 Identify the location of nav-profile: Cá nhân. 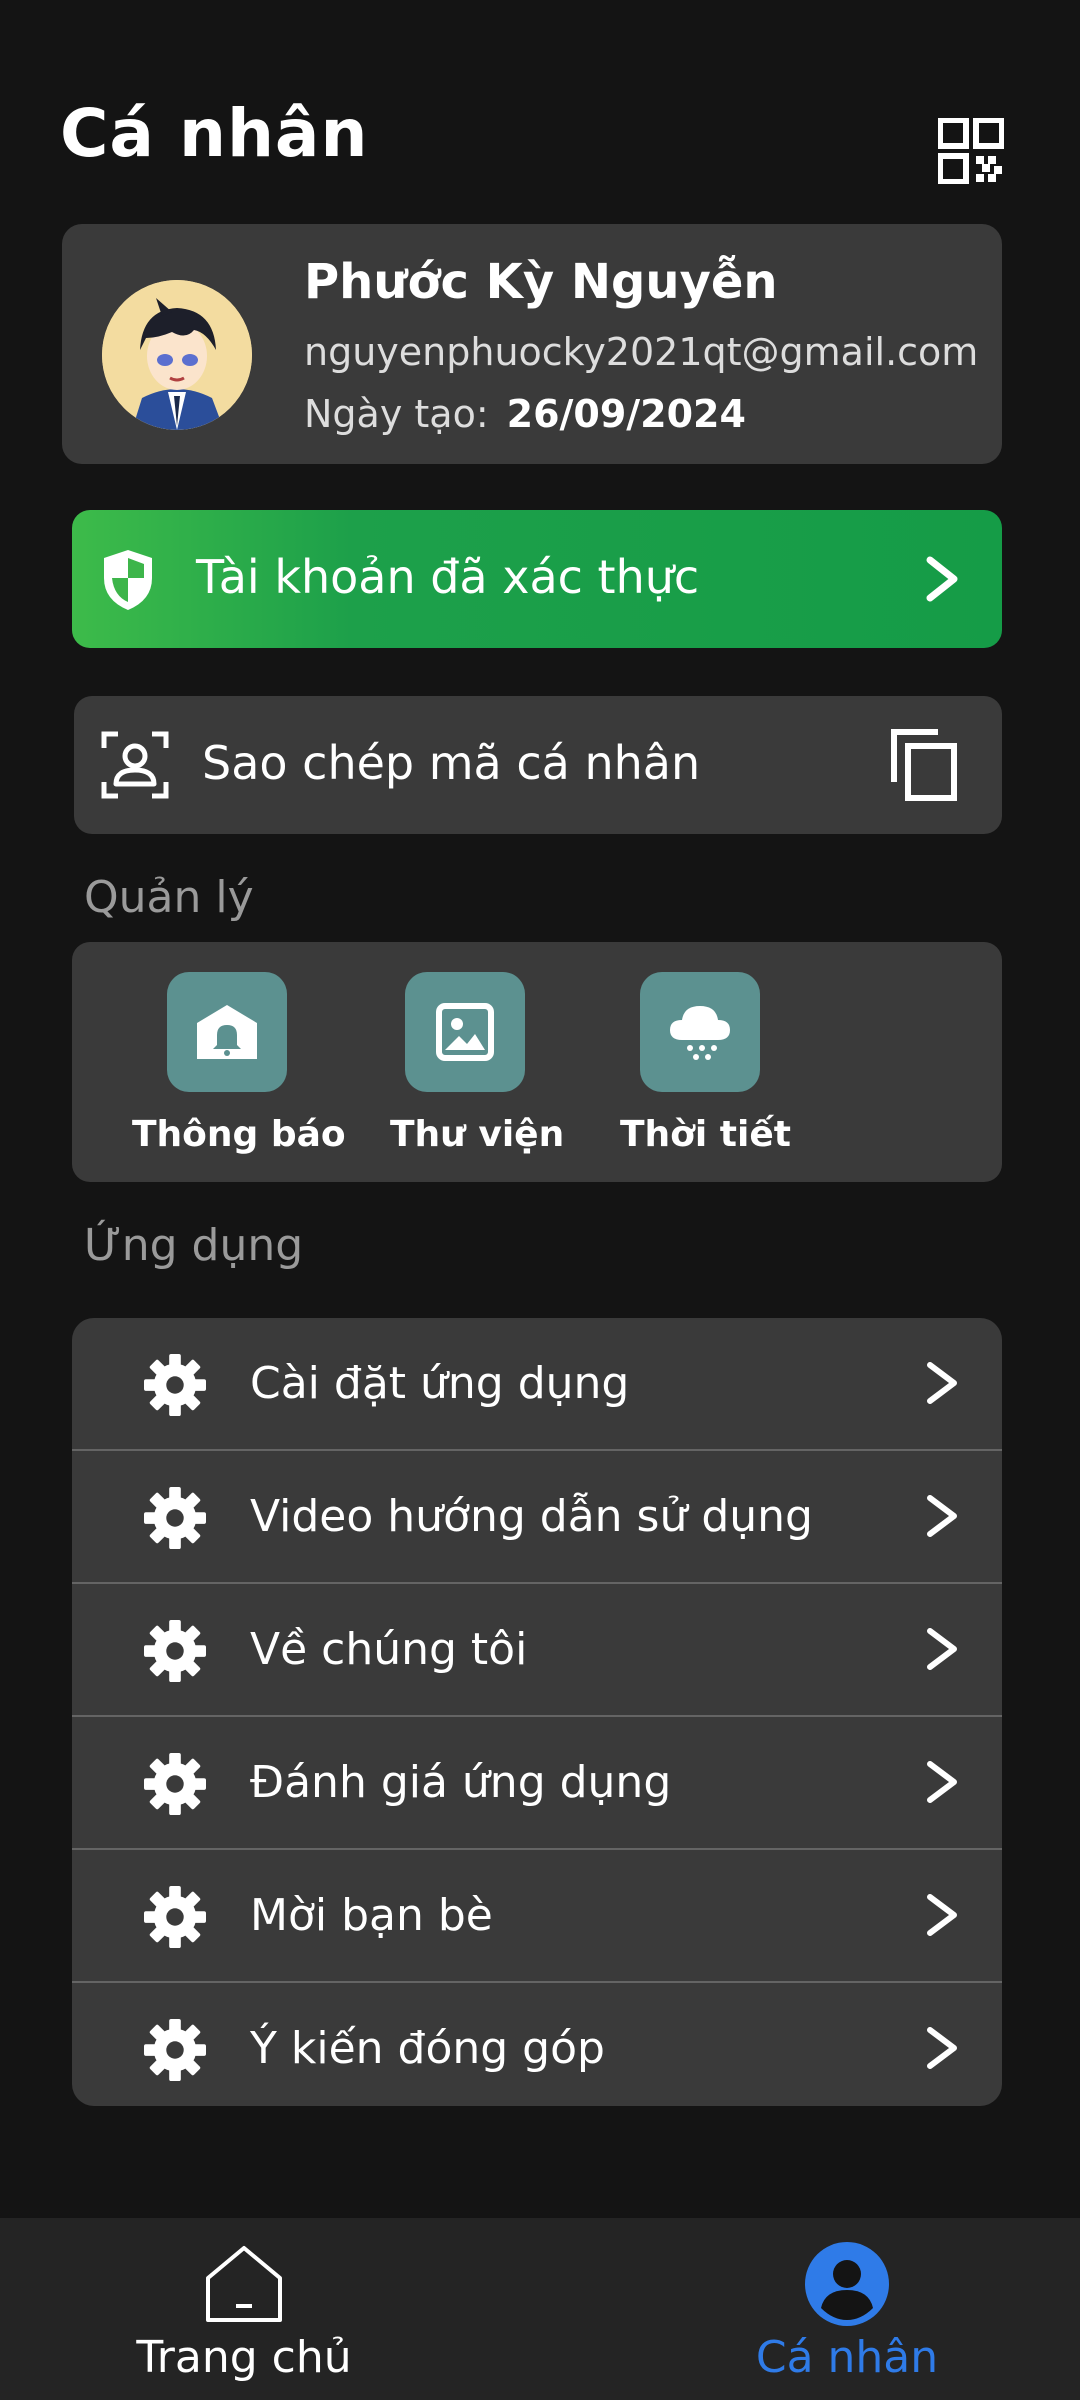
(847, 2312).